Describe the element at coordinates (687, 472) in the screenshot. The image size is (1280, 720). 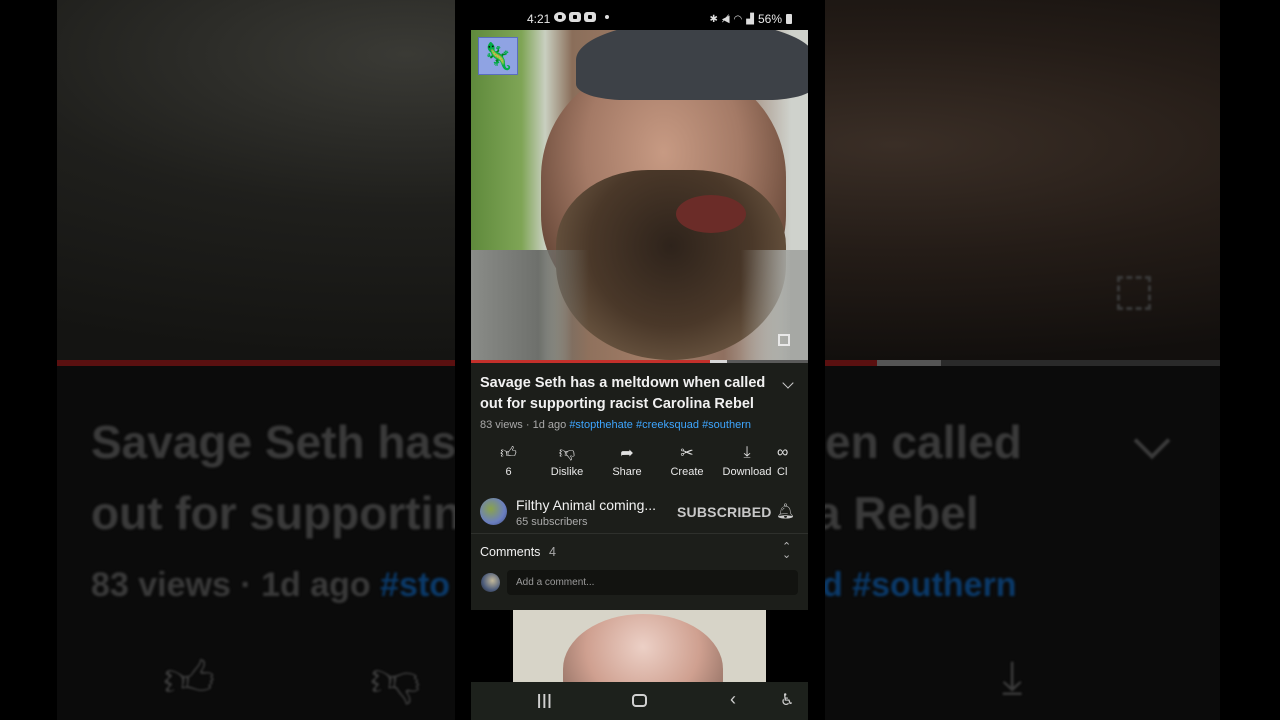
I see `create-label: Create` at that location.